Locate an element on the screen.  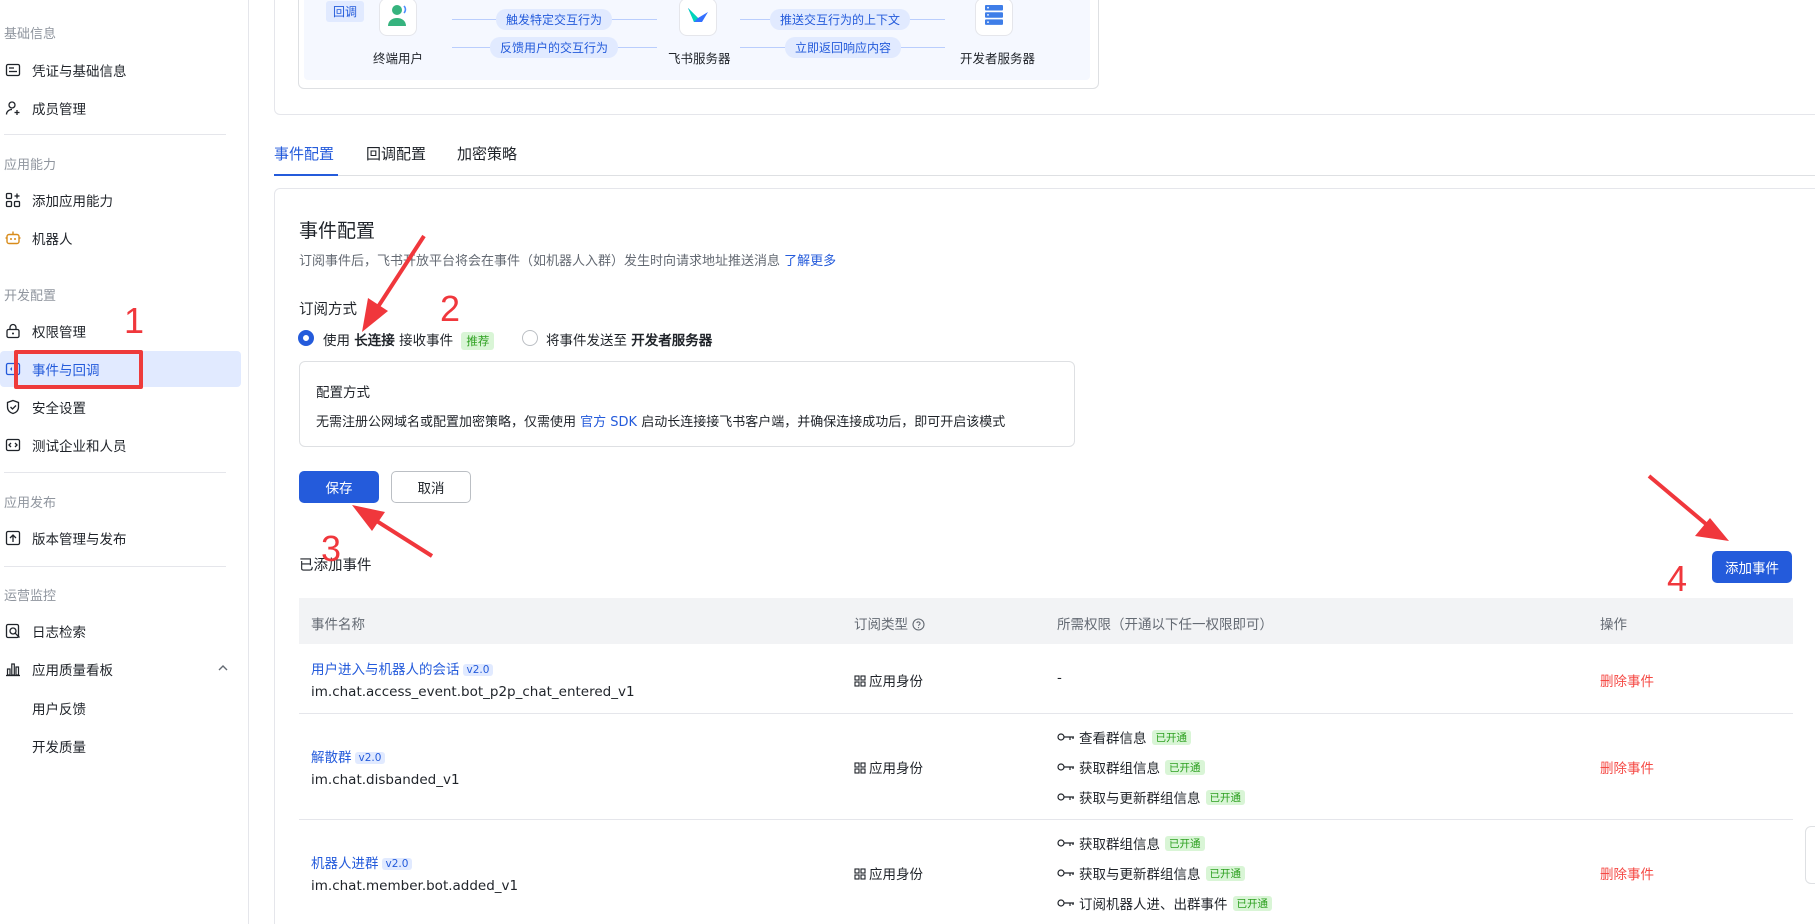
sidebar-item-members: 成员管理 is located at coordinates (120, 108).